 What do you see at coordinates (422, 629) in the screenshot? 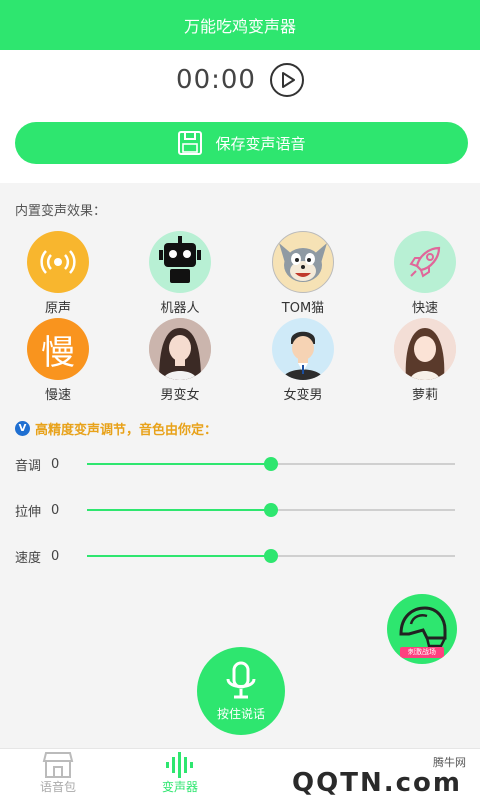
I see `game-helmet-button: 刺激战场` at bounding box center [422, 629].